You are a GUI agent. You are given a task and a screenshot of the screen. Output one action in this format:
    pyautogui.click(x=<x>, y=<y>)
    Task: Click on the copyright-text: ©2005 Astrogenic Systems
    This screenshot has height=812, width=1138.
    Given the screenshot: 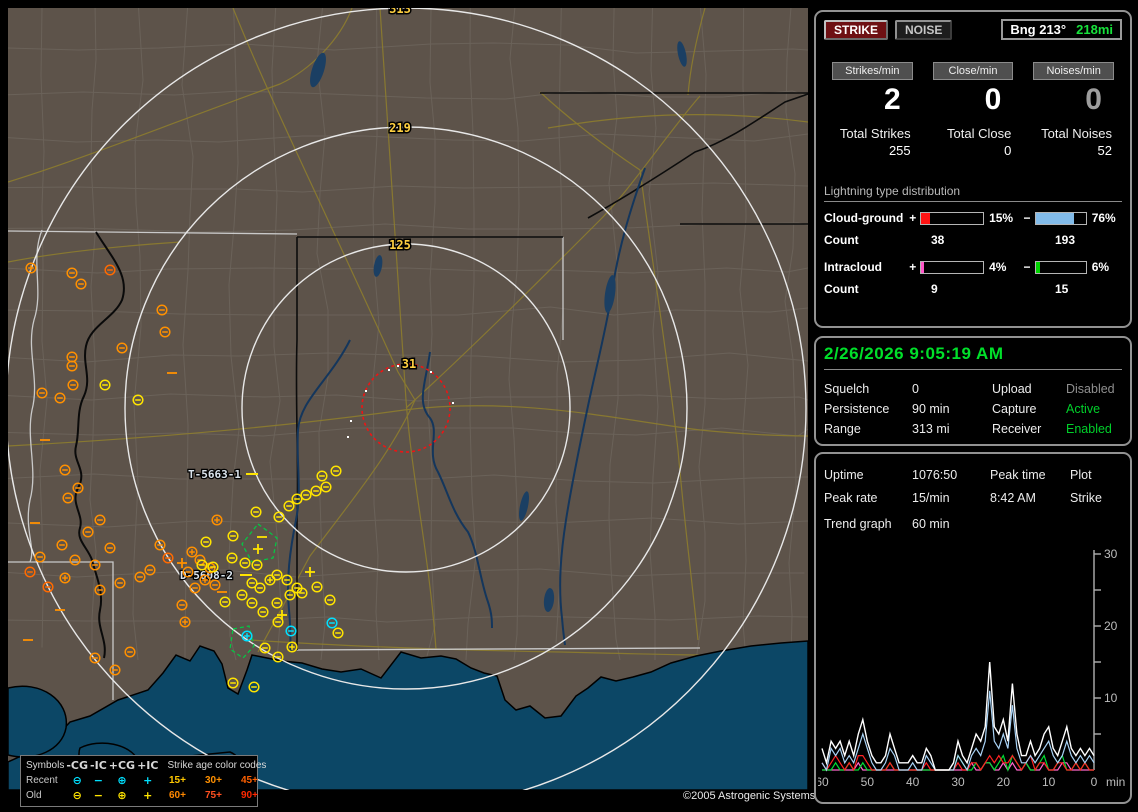 What is the action you would take?
    pyautogui.click(x=749, y=796)
    